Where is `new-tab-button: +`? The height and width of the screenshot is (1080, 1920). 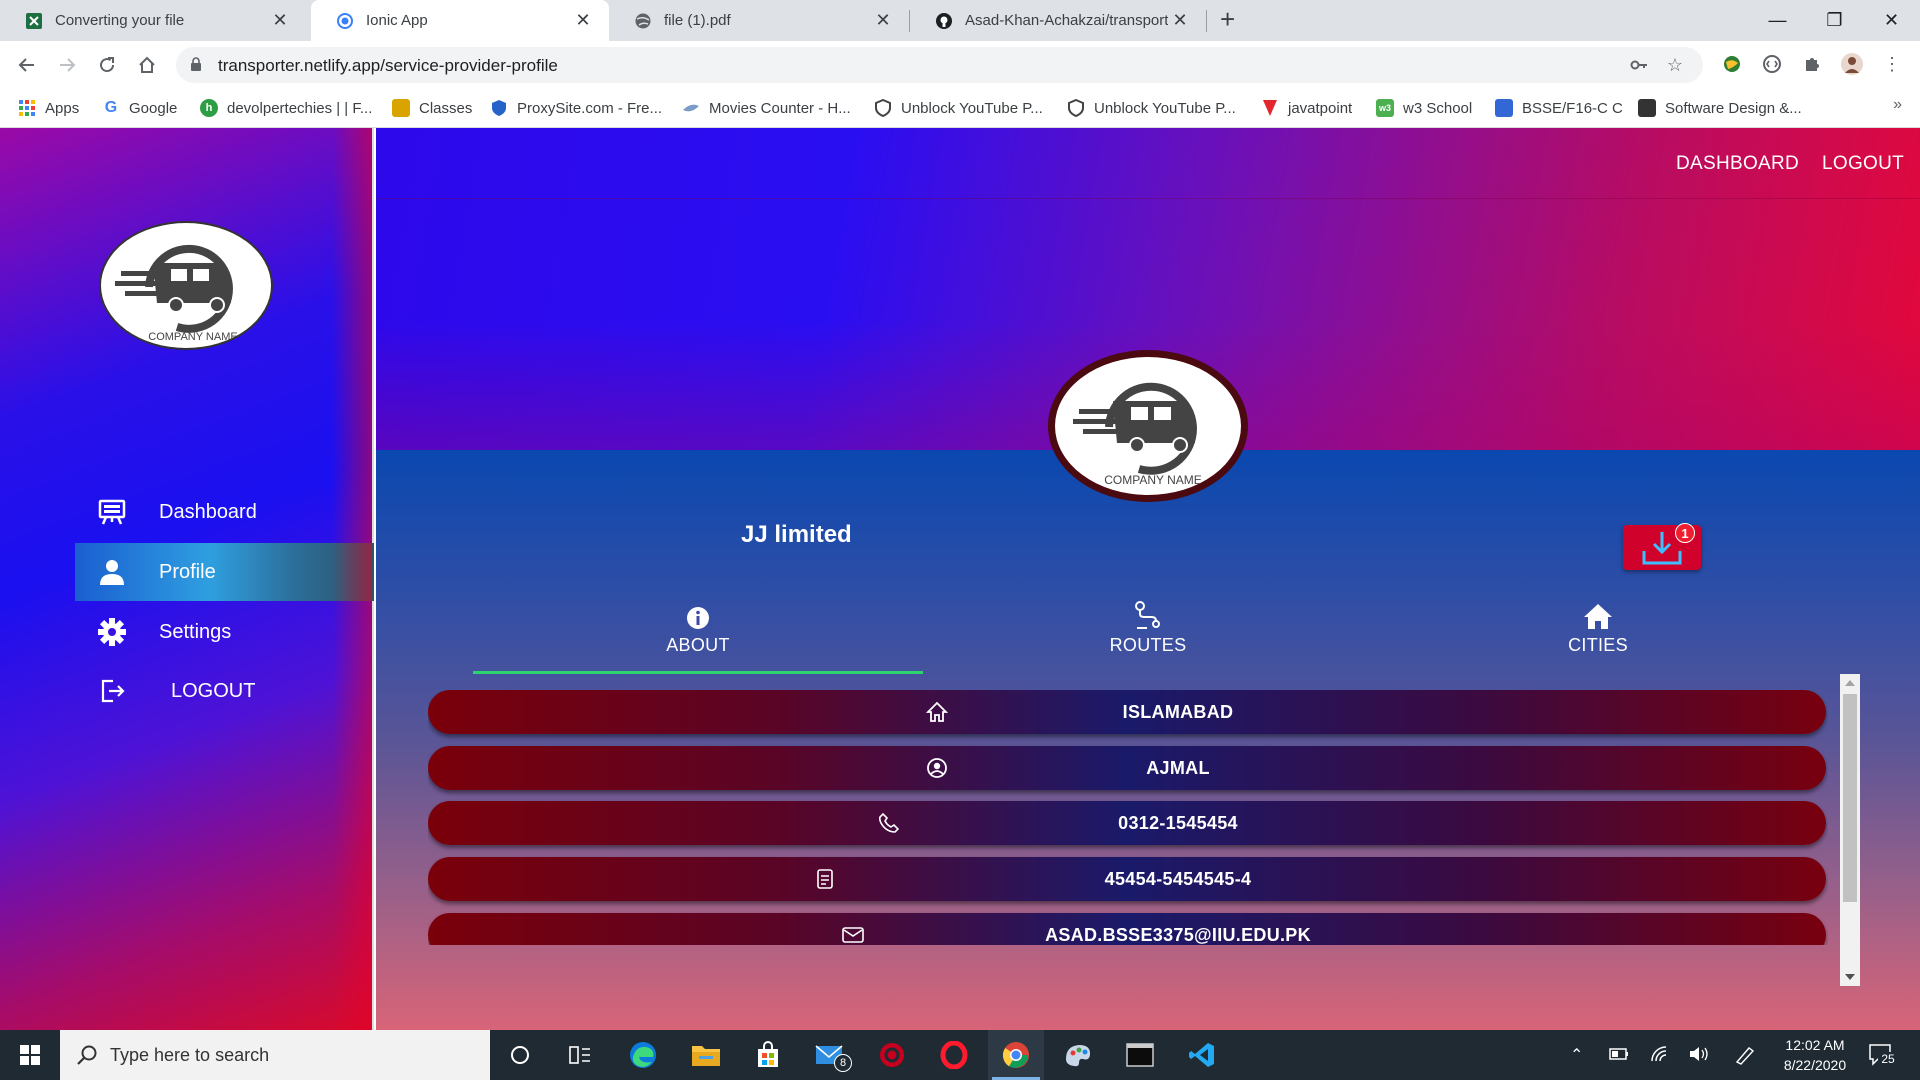 new-tab-button: + is located at coordinates (1227, 19).